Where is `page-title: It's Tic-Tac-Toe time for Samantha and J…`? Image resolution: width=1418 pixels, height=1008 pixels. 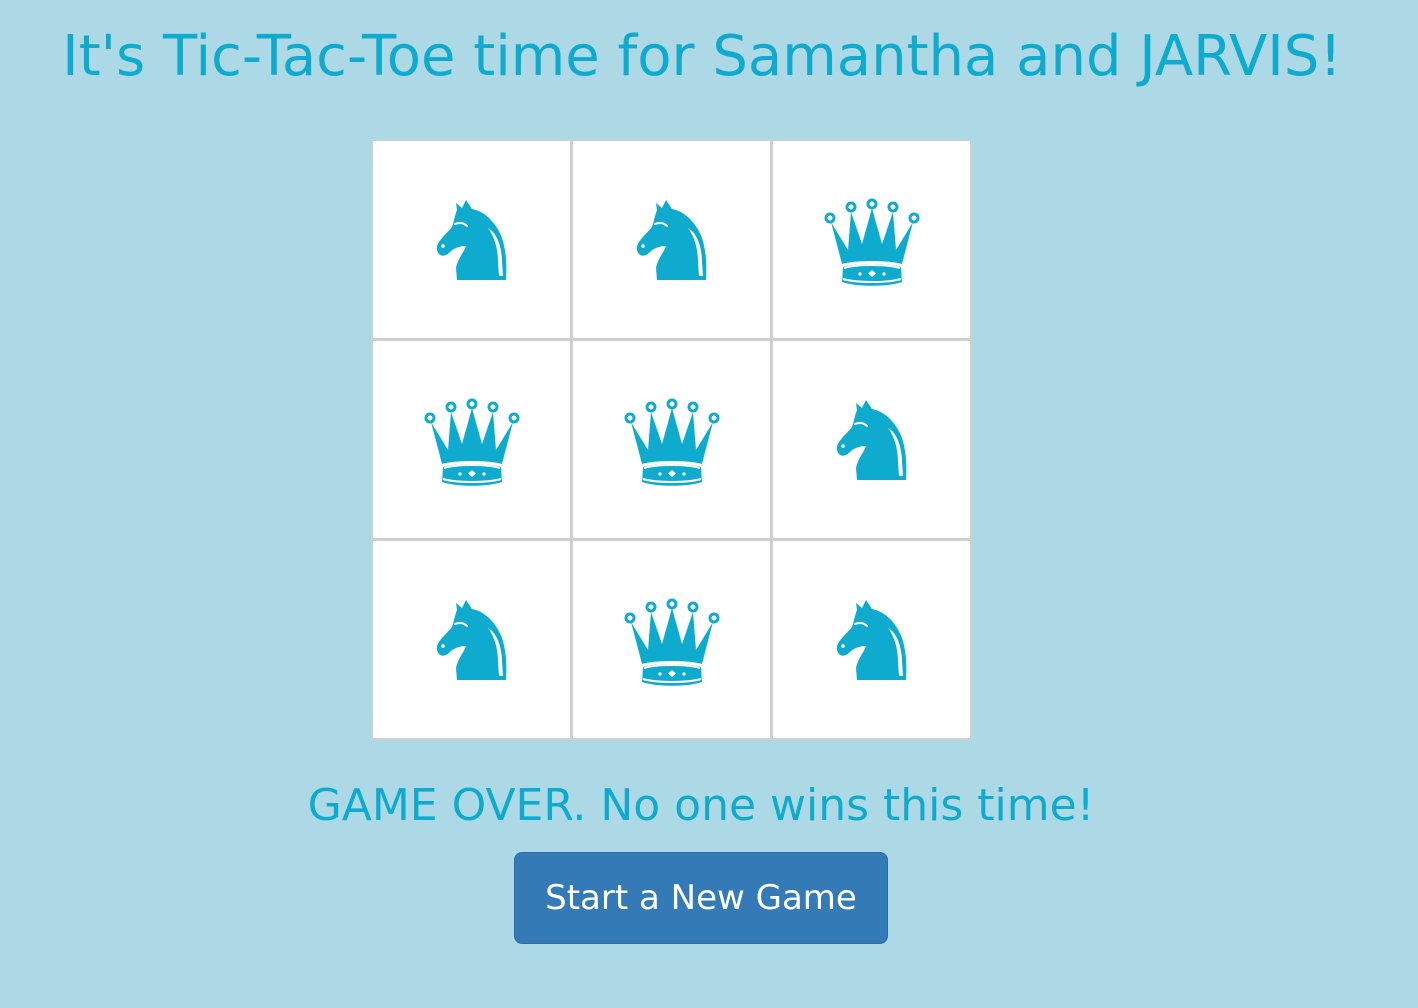 page-title: It's Tic-Tac-Toe time for Samantha and J… is located at coordinates (702, 56).